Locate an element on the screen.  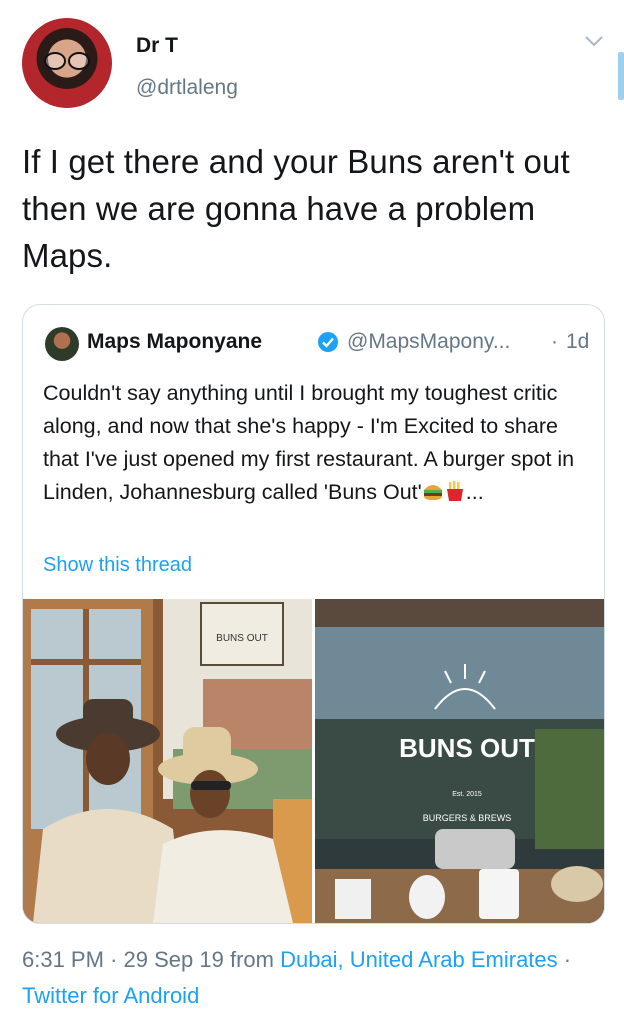
location-link: Dubai, United Arab Emirates is located at coordinates (419, 959).